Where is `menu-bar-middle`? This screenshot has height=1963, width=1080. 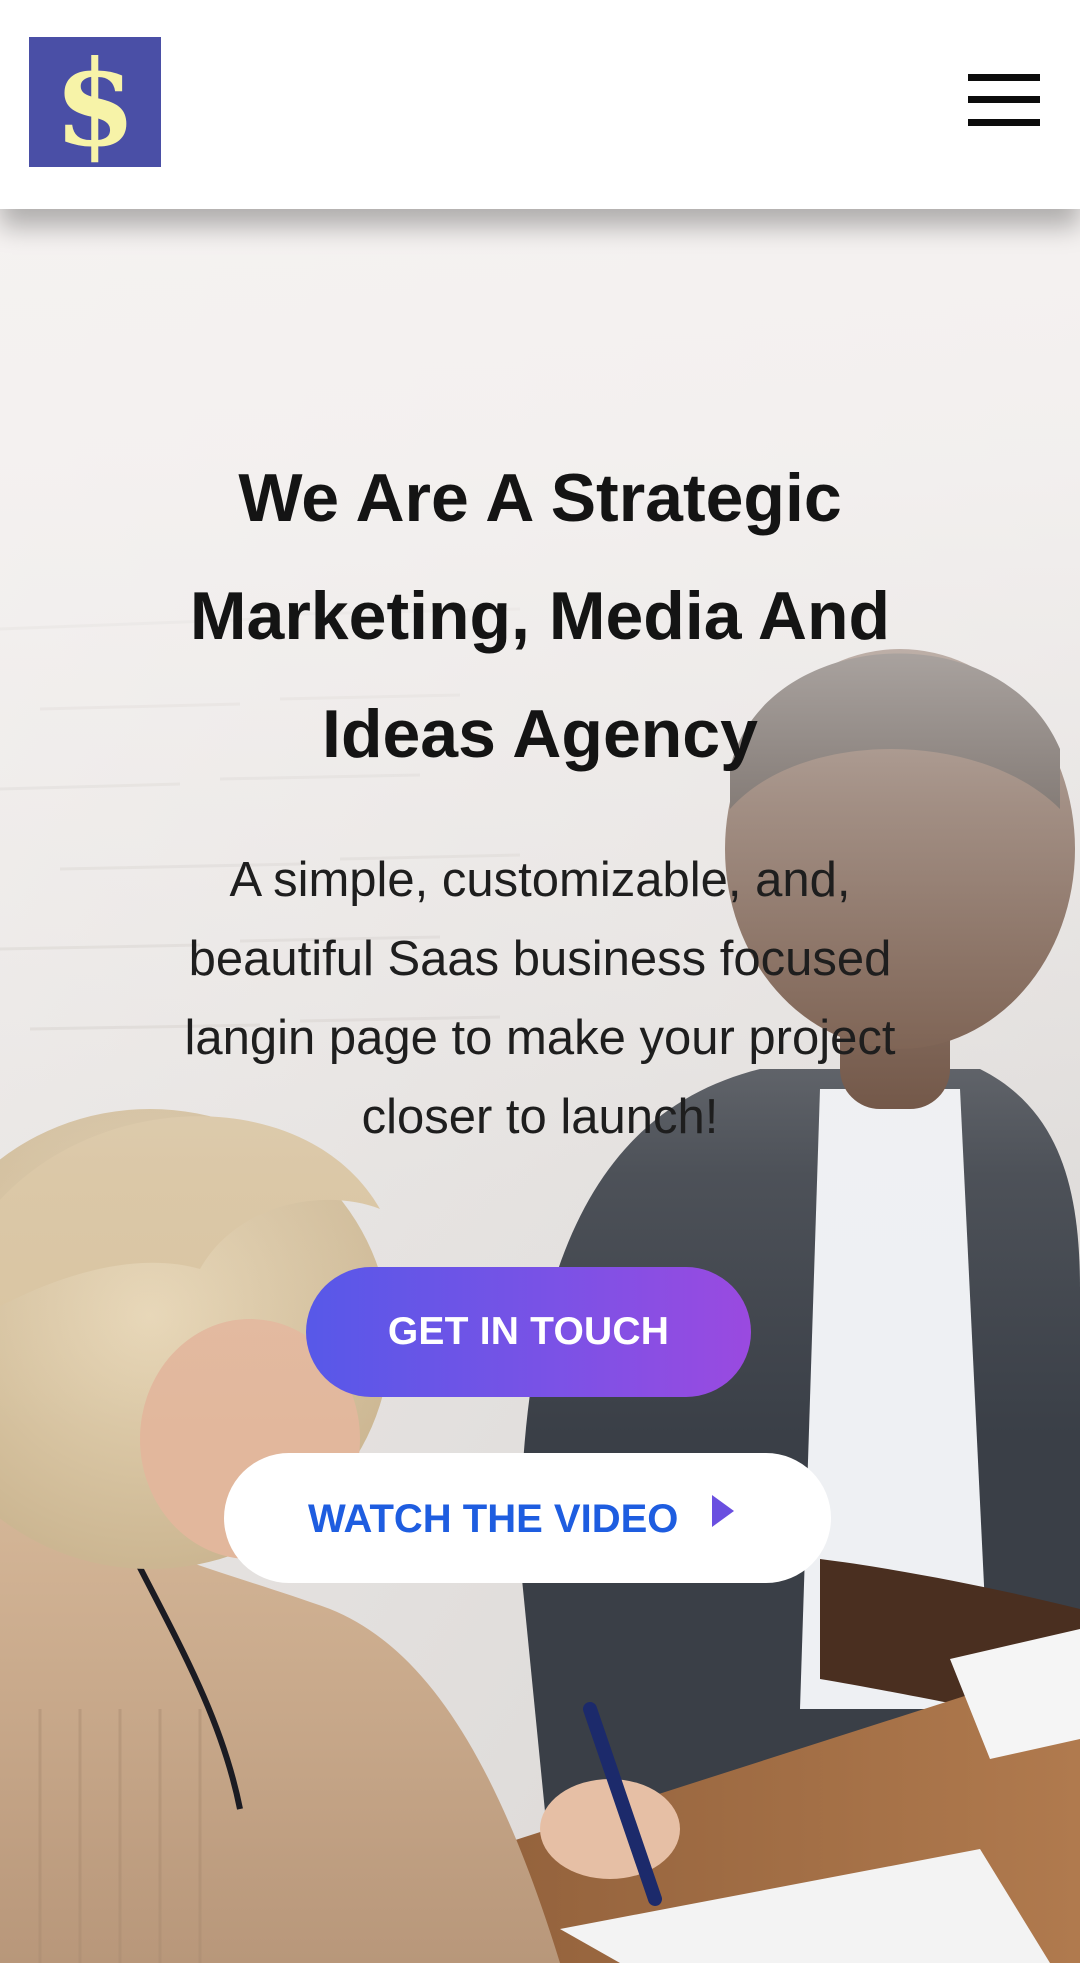
menu-bar-middle is located at coordinates (1004, 99).